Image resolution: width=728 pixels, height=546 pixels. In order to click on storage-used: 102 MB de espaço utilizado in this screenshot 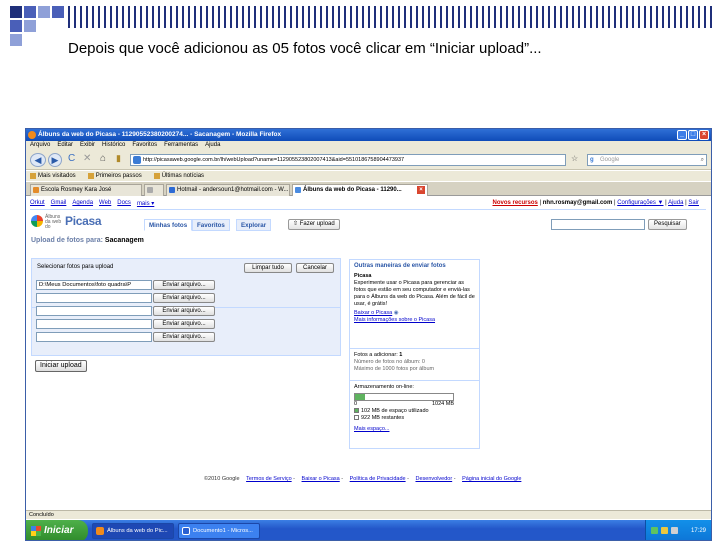, I will do `click(395, 411)`.